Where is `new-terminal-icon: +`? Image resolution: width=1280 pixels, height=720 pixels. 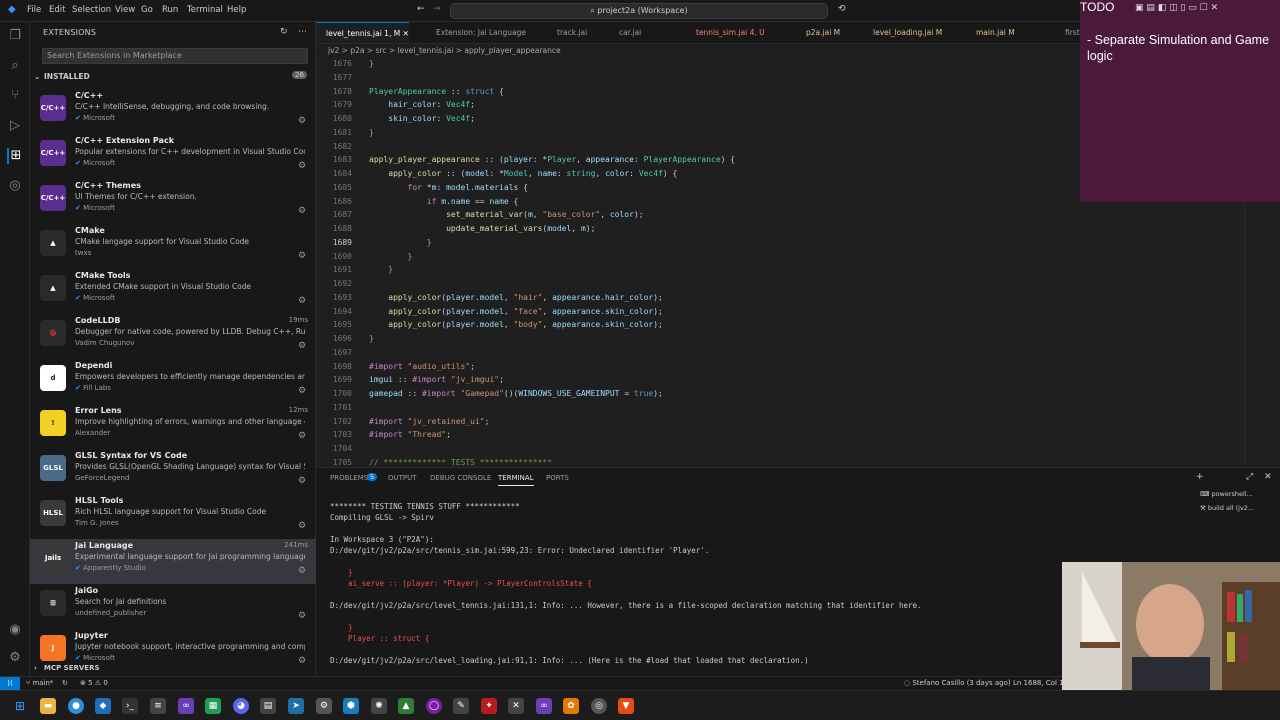
new-terminal-icon: + is located at coordinates (1200, 477).